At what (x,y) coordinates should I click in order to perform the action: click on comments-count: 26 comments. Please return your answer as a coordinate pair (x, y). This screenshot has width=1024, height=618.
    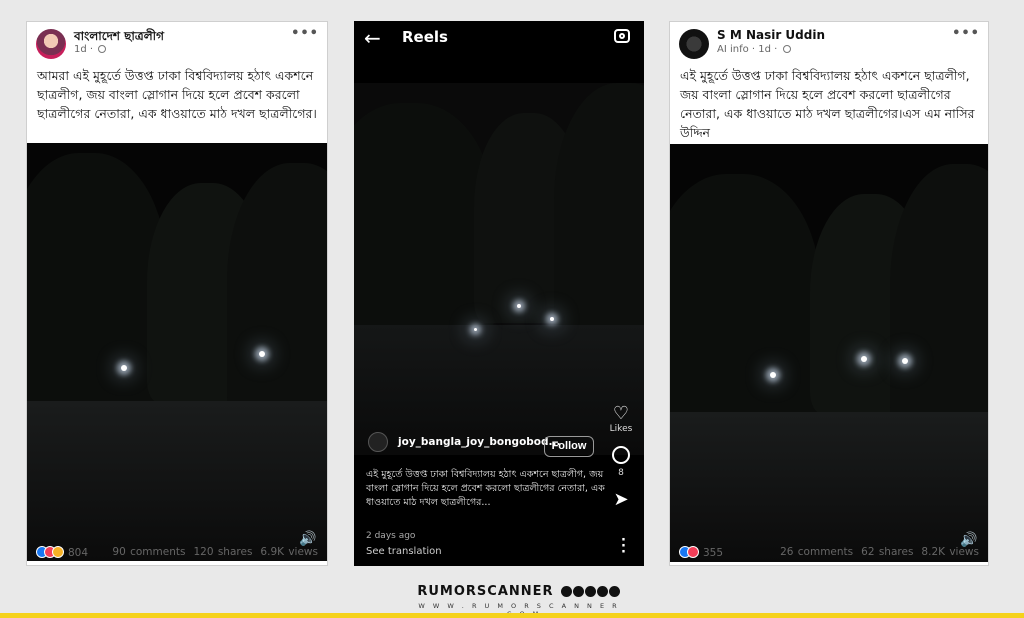
    Looking at the image, I should click on (816, 552).